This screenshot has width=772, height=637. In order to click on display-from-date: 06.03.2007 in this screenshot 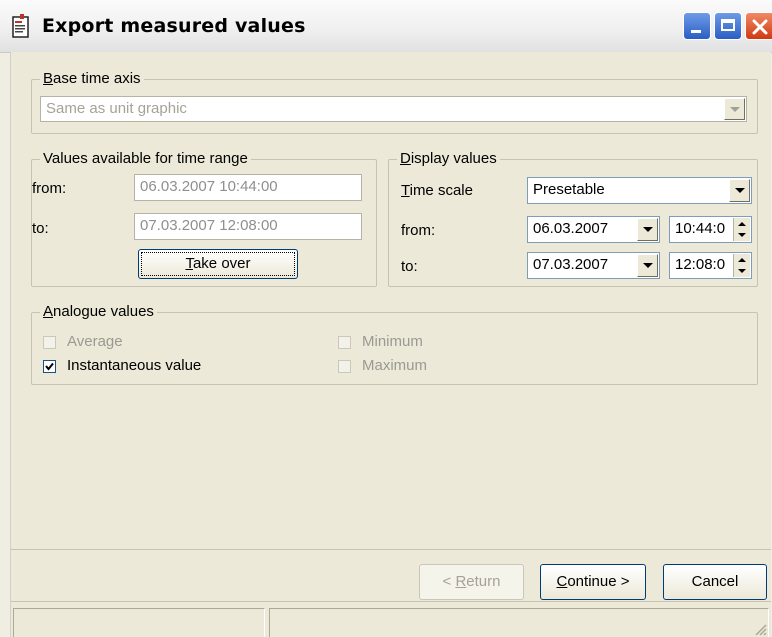, I will do `click(593, 229)`.